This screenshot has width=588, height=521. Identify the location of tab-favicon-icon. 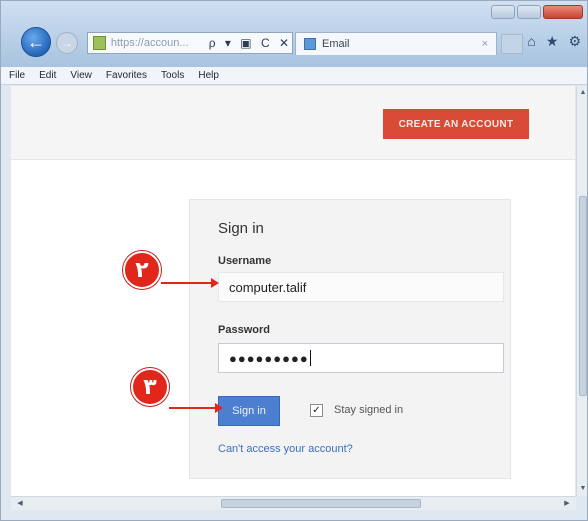
(310, 44).